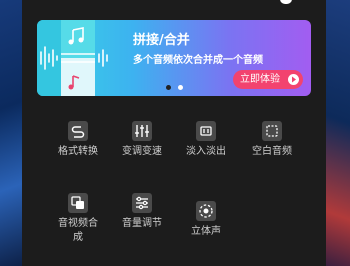 The width and height of the screenshot is (350, 266). I want to click on volume-adjust-icon, so click(142, 203).